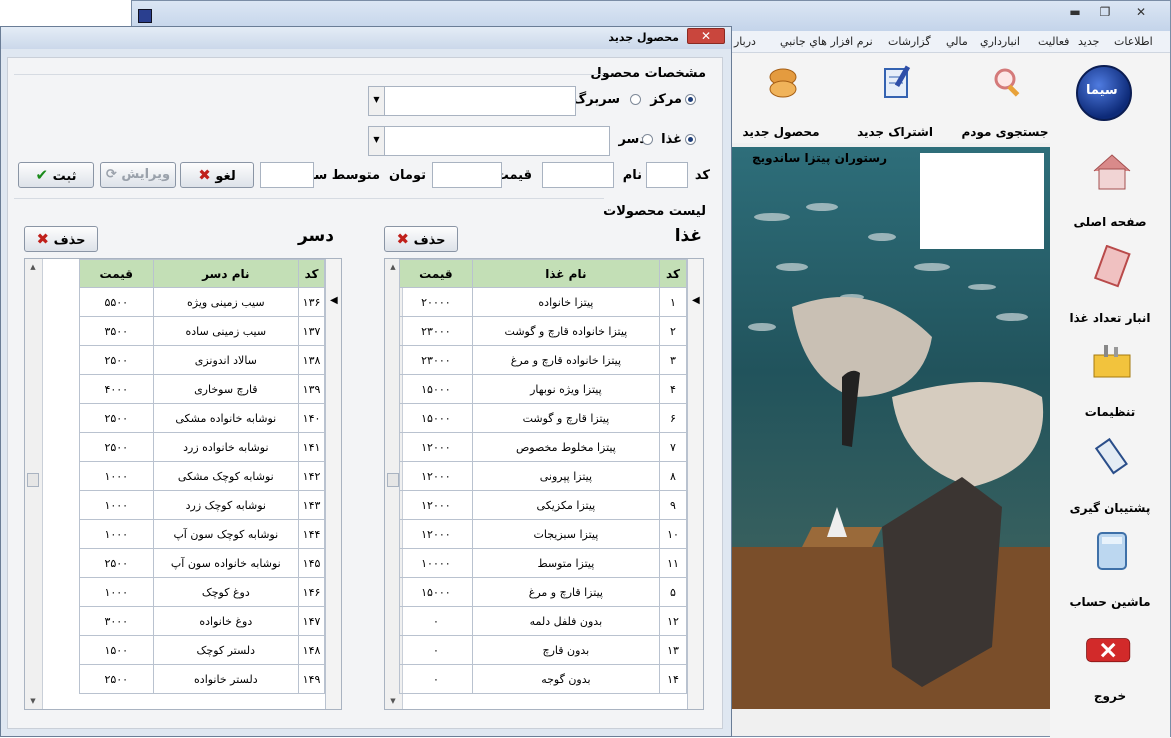  Describe the element at coordinates (673, 679) in the screenshot. I see `code-cell: ۱۴` at that location.